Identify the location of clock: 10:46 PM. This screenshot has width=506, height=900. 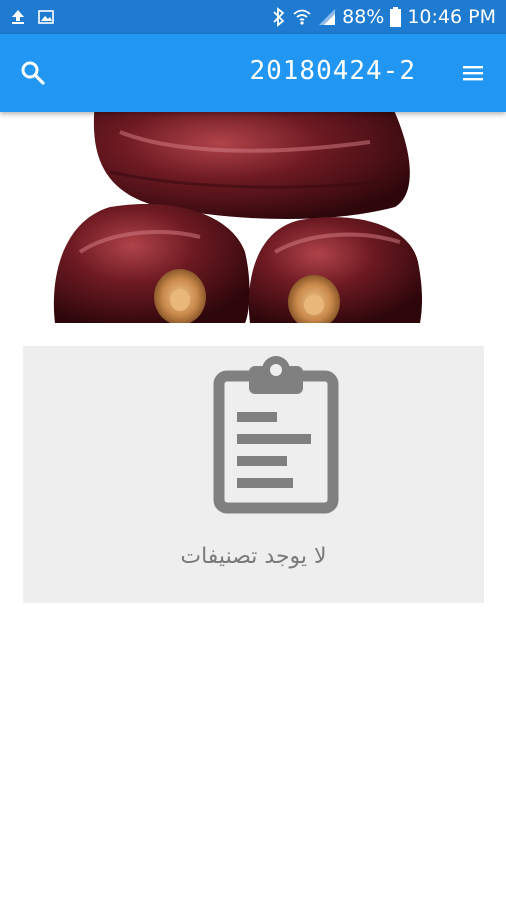
(451, 17).